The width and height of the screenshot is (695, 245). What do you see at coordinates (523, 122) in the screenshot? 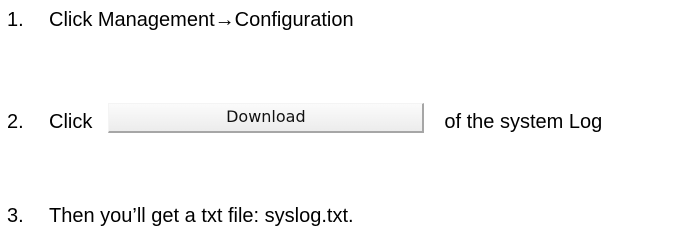
I see `step-text-after: of the system Log` at bounding box center [523, 122].